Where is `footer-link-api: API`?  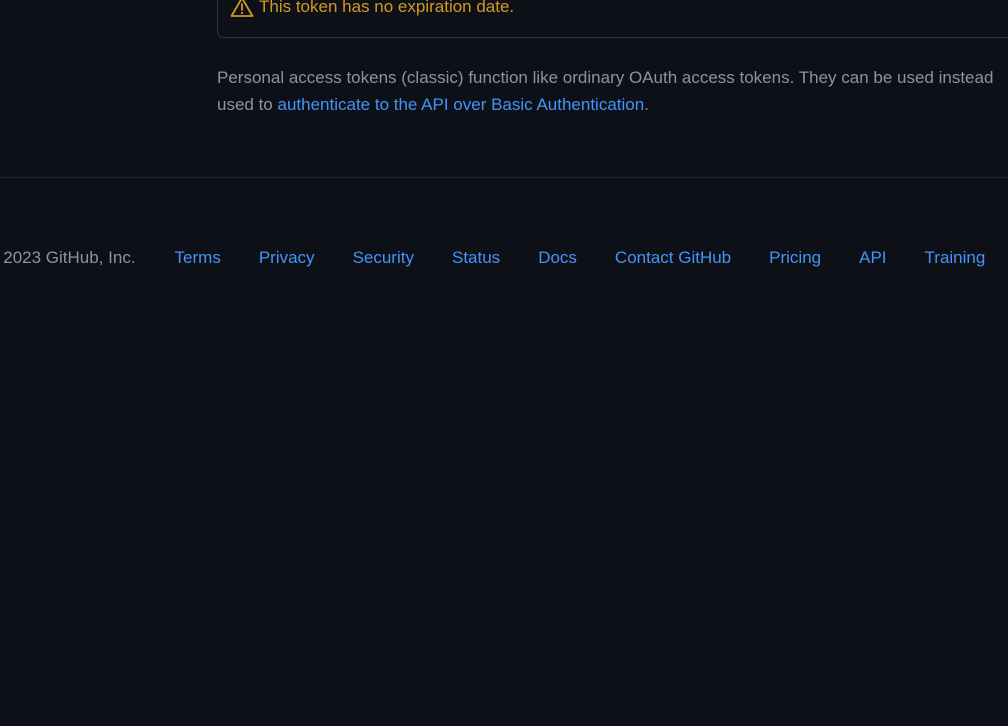 footer-link-api: API is located at coordinates (872, 258).